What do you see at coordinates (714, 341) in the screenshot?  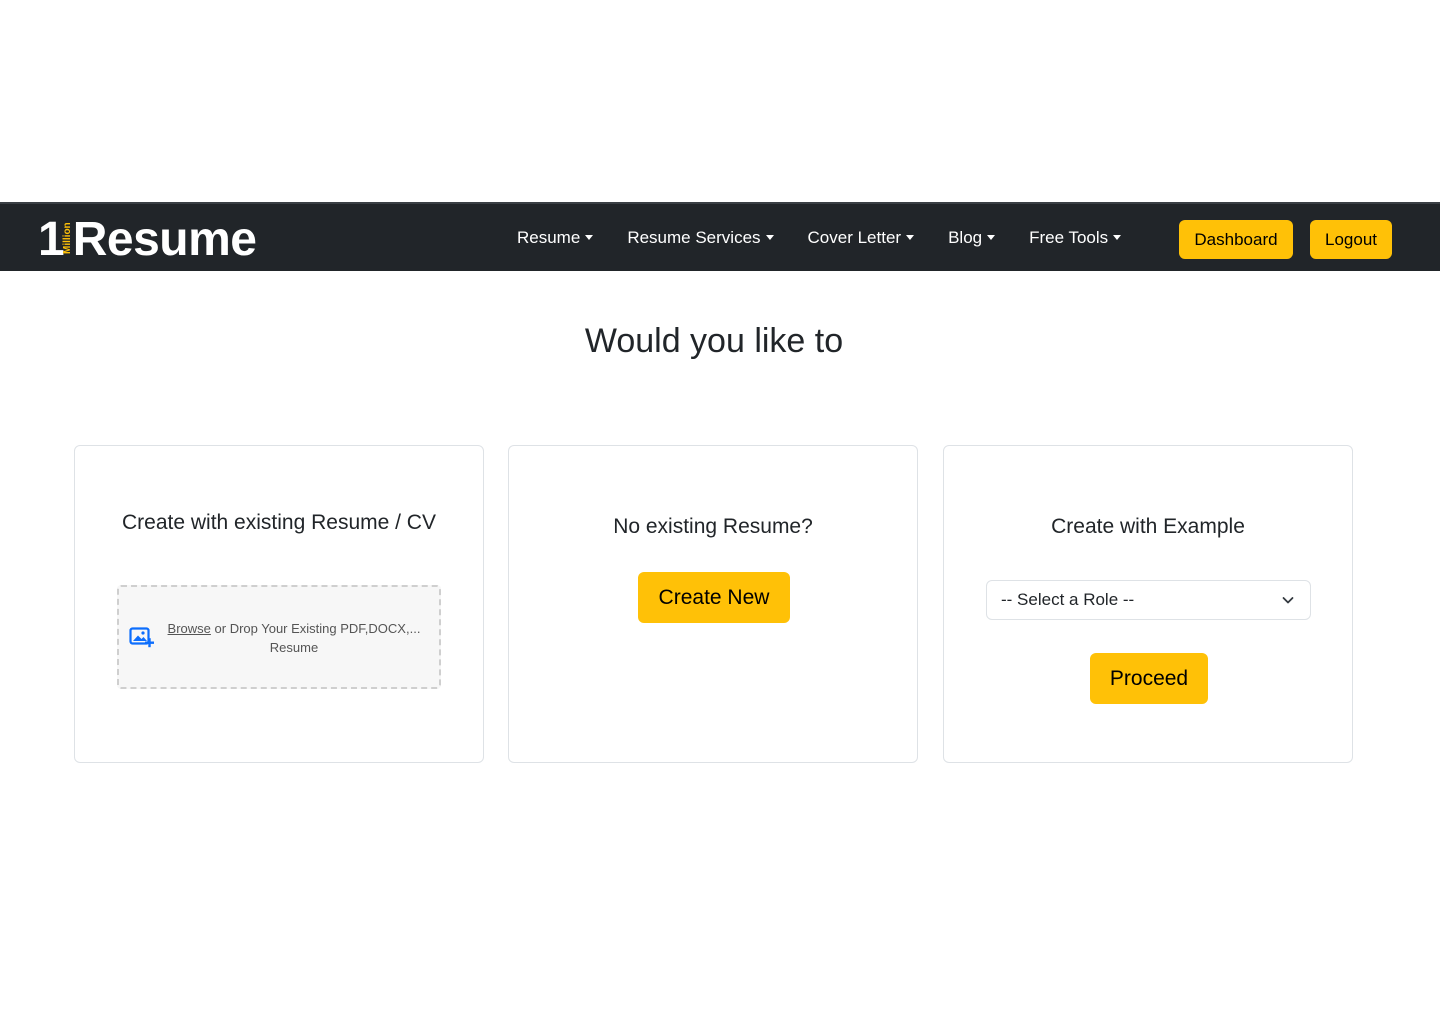 I see `page-title: Would you like to` at bounding box center [714, 341].